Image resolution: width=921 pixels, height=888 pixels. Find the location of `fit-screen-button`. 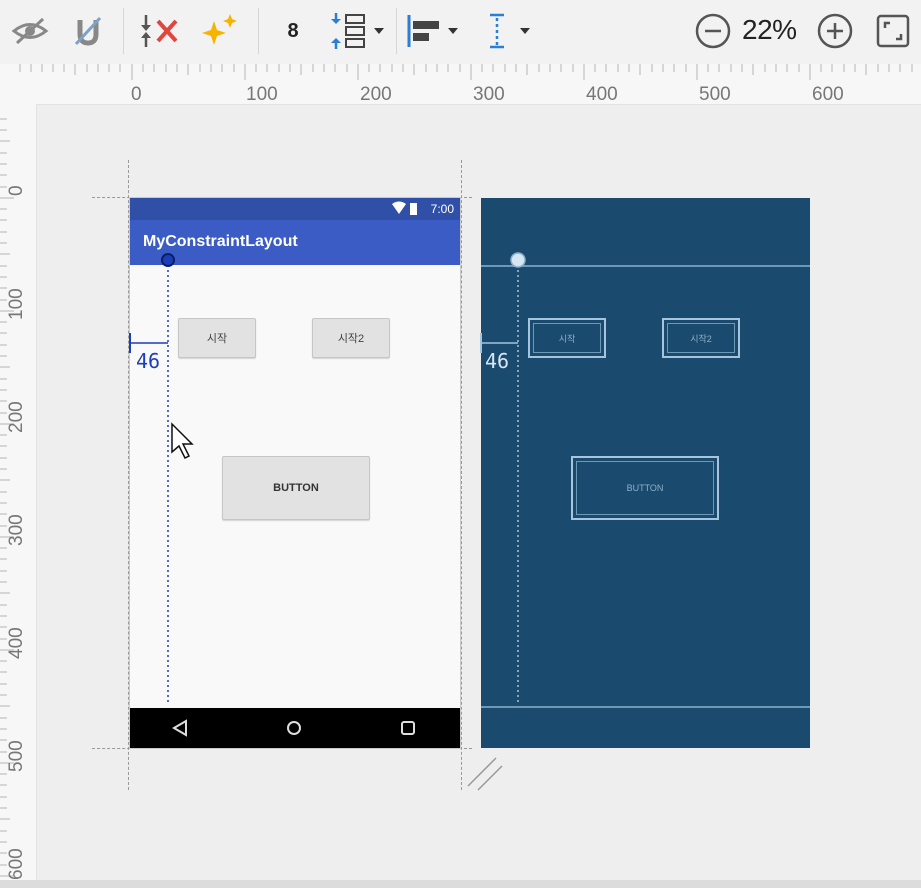

fit-screen-button is located at coordinates (893, 31).